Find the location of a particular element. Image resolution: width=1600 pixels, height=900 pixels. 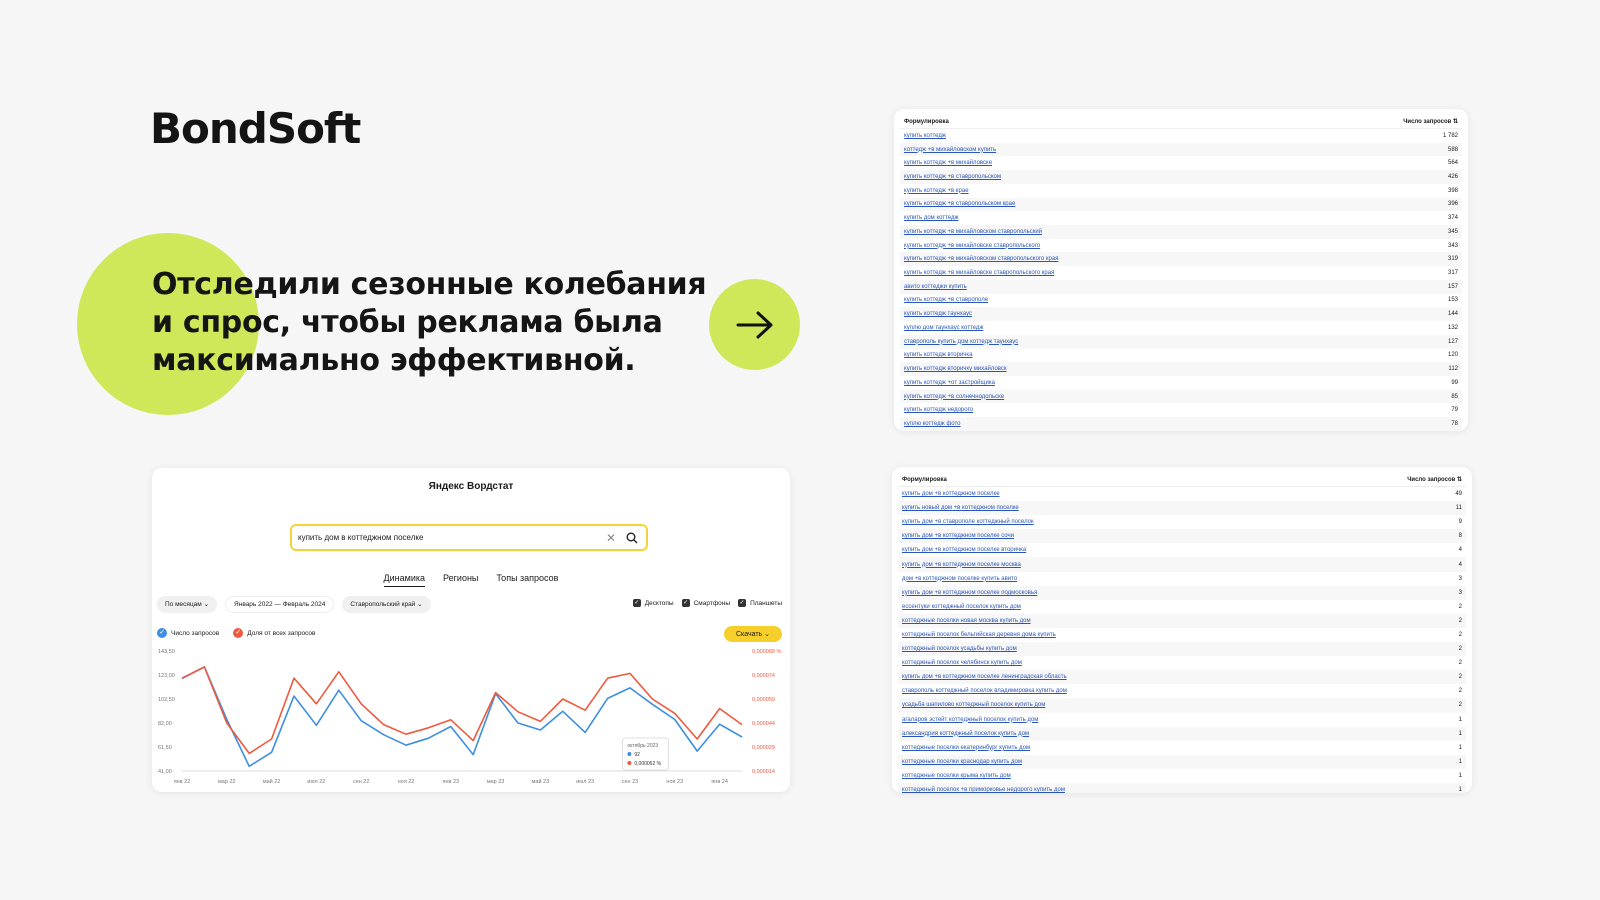

query-link: купить коттедж +в ставропольском is located at coordinates (952, 177).